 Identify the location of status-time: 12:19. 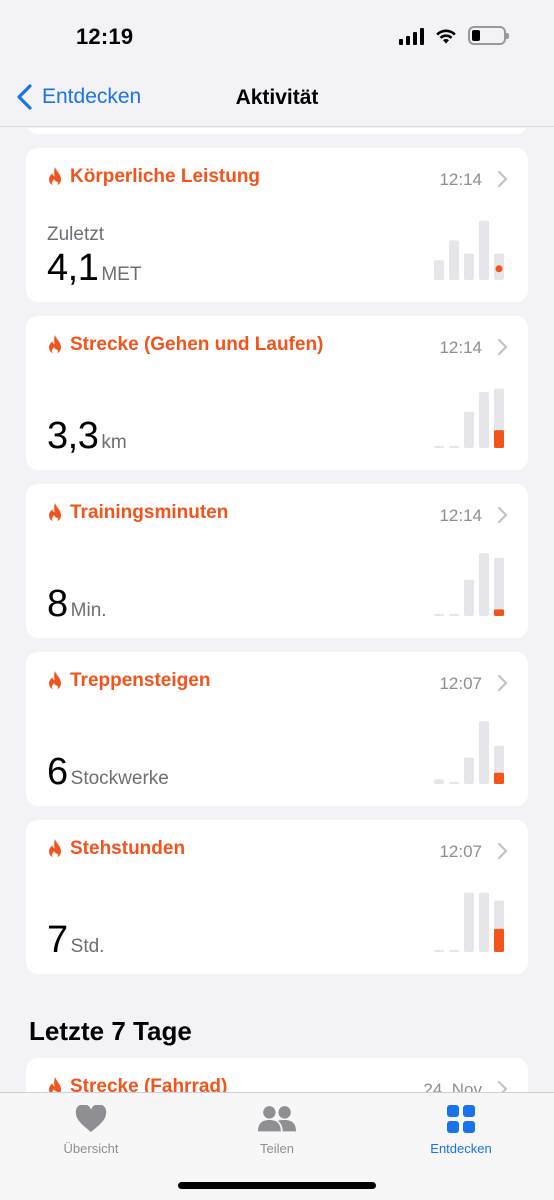
(105, 36).